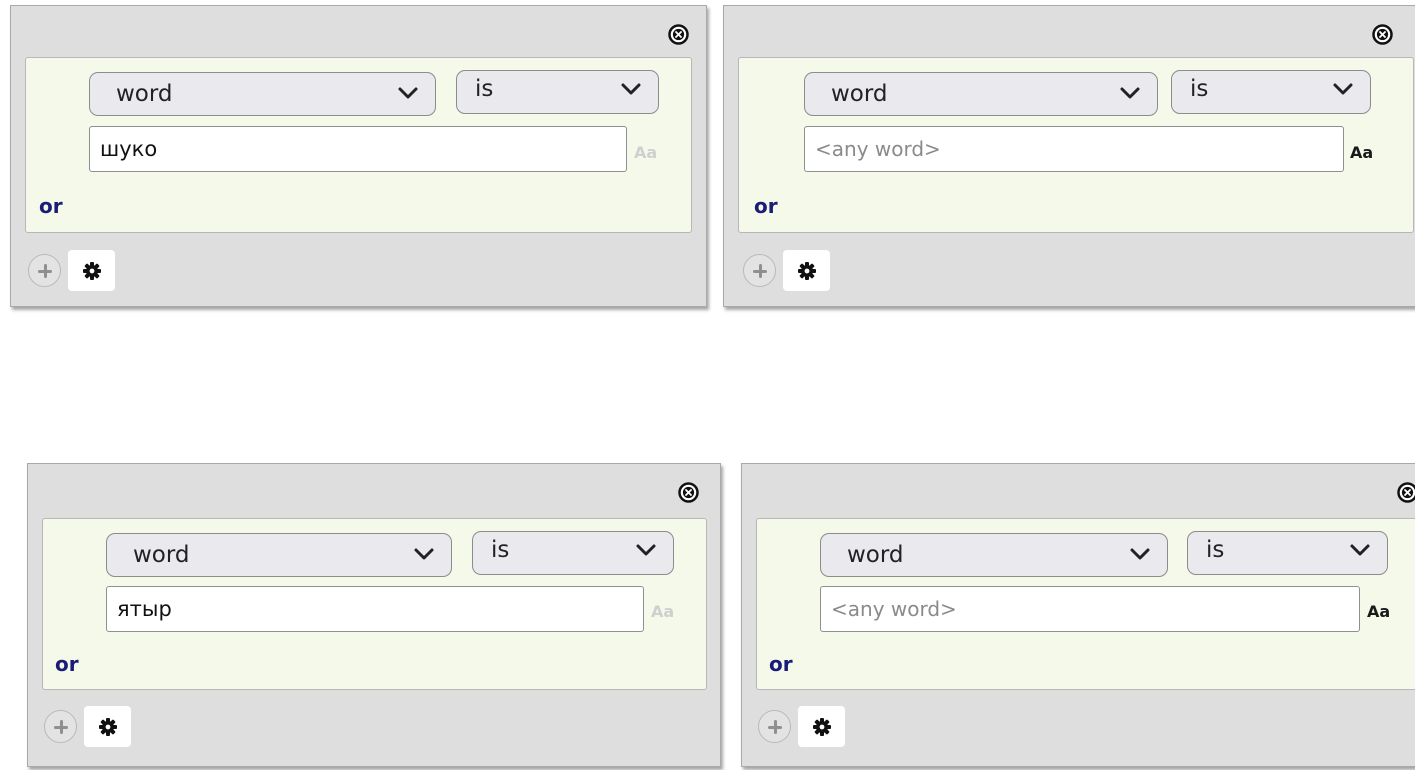 The width and height of the screenshot is (1415, 770). What do you see at coordinates (375, 609) in the screenshot?
I see `word-value-input: ятыр` at bounding box center [375, 609].